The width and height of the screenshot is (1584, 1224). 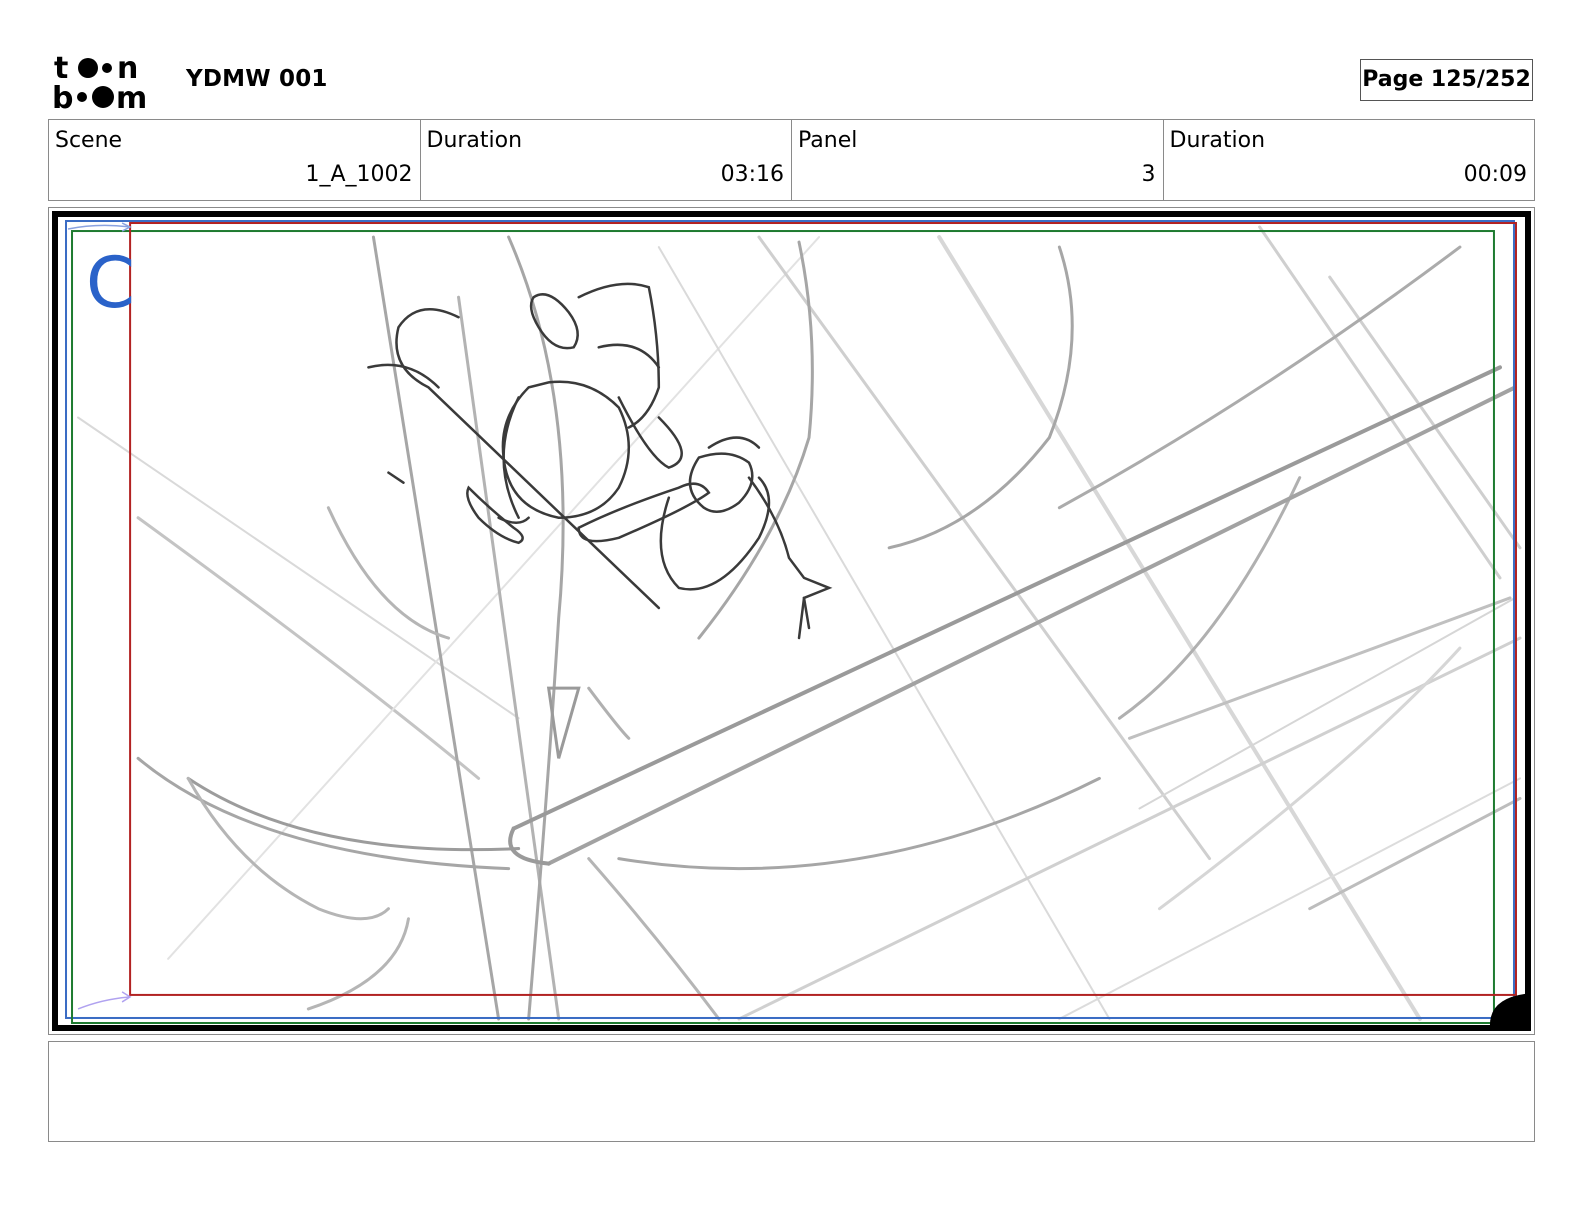 I want to click on scene-duration-label: Duration, so click(x=474, y=140).